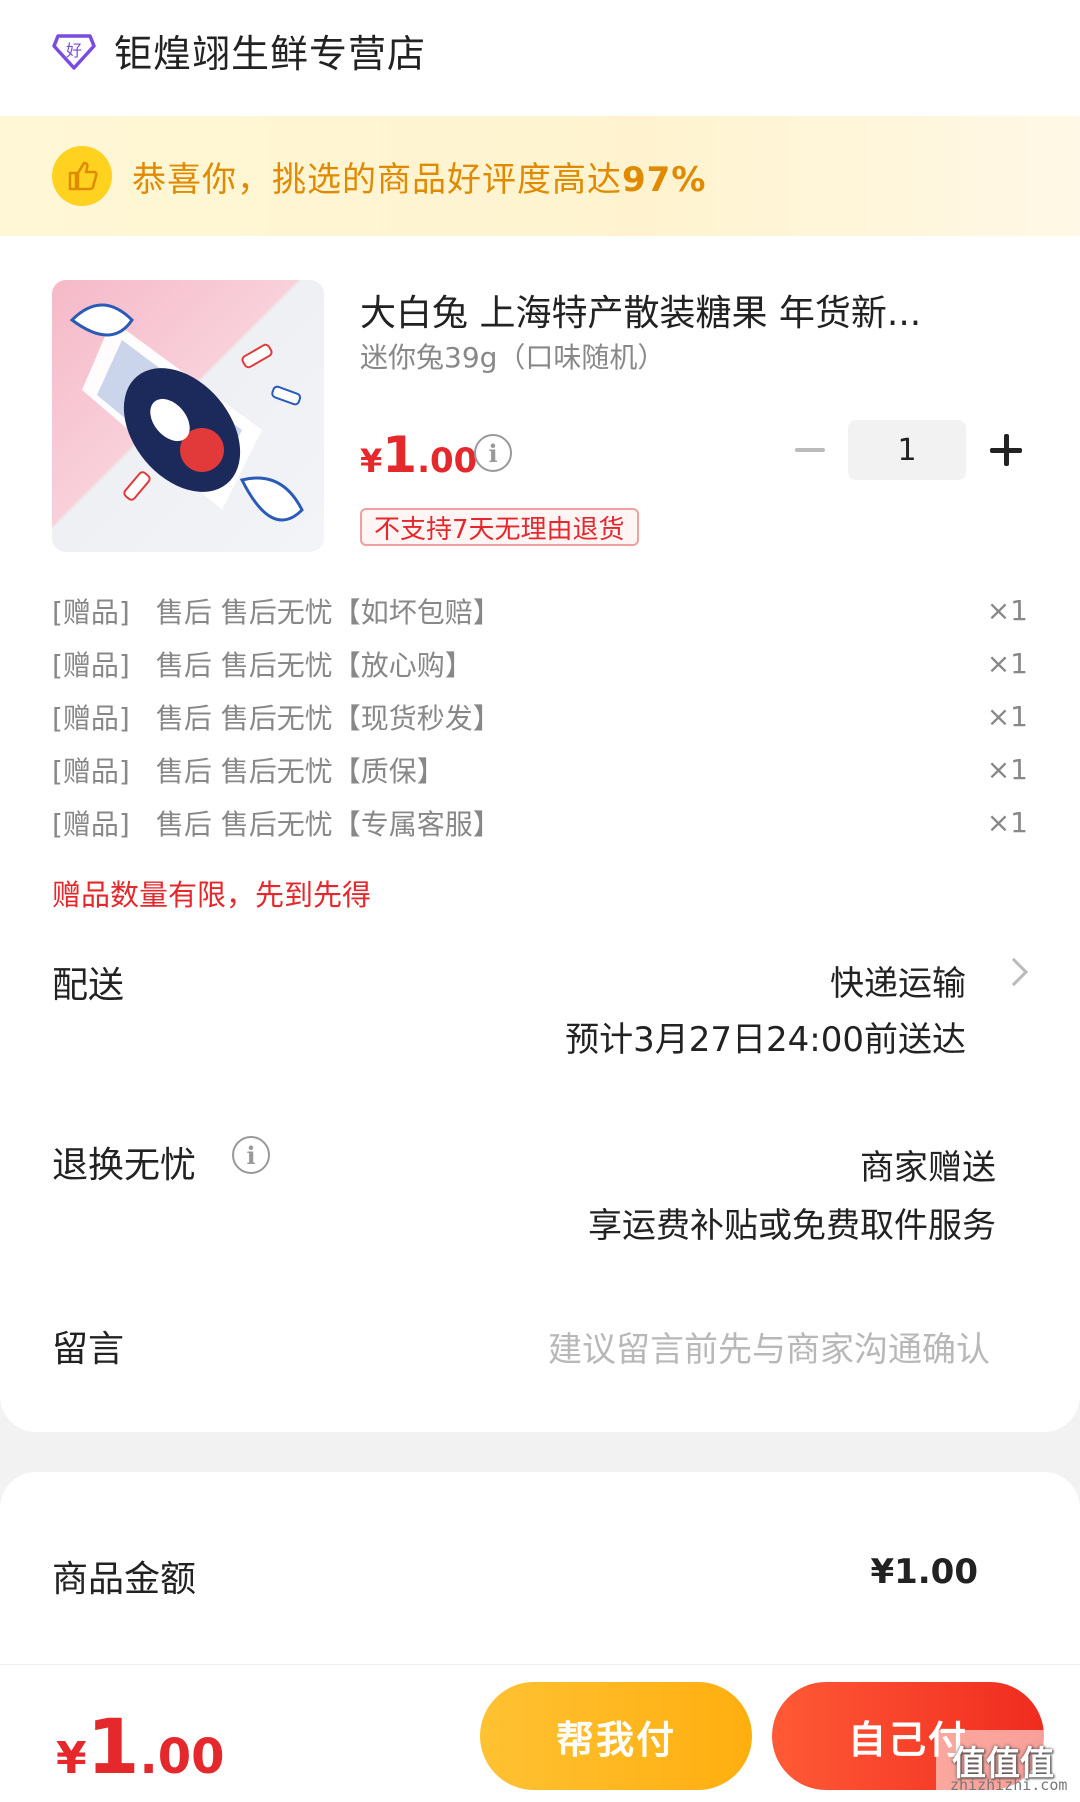 The image size is (1080, 1802). I want to click on gift-item: [赠品] 售后 售后无忧【专属客服】 ×1, so click(540, 822).